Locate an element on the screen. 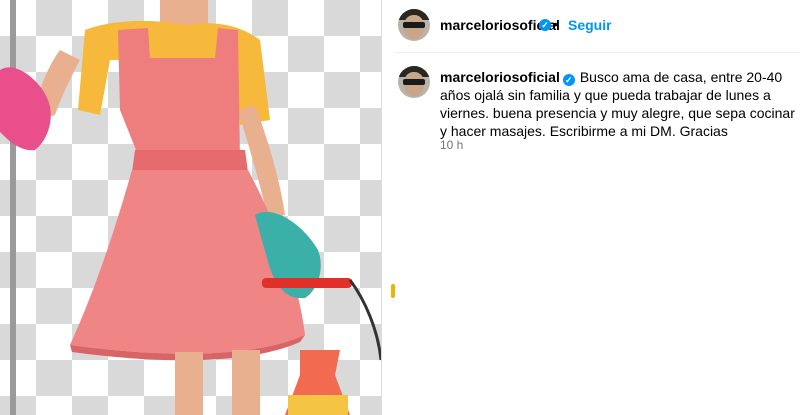 The width and height of the screenshot is (800, 415). follow-button: Seguir is located at coordinates (590, 25).